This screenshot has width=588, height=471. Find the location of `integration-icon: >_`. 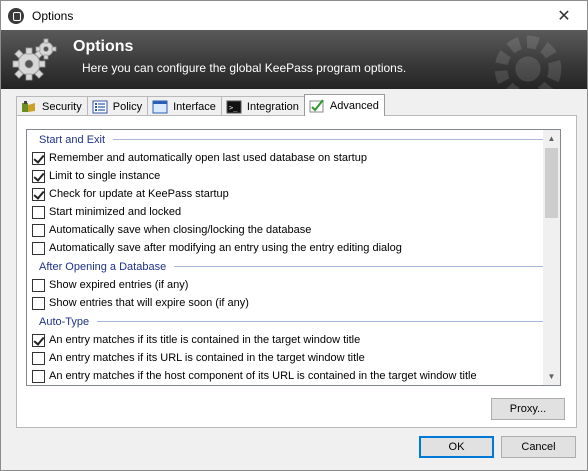

integration-icon: >_ is located at coordinates (234, 107).